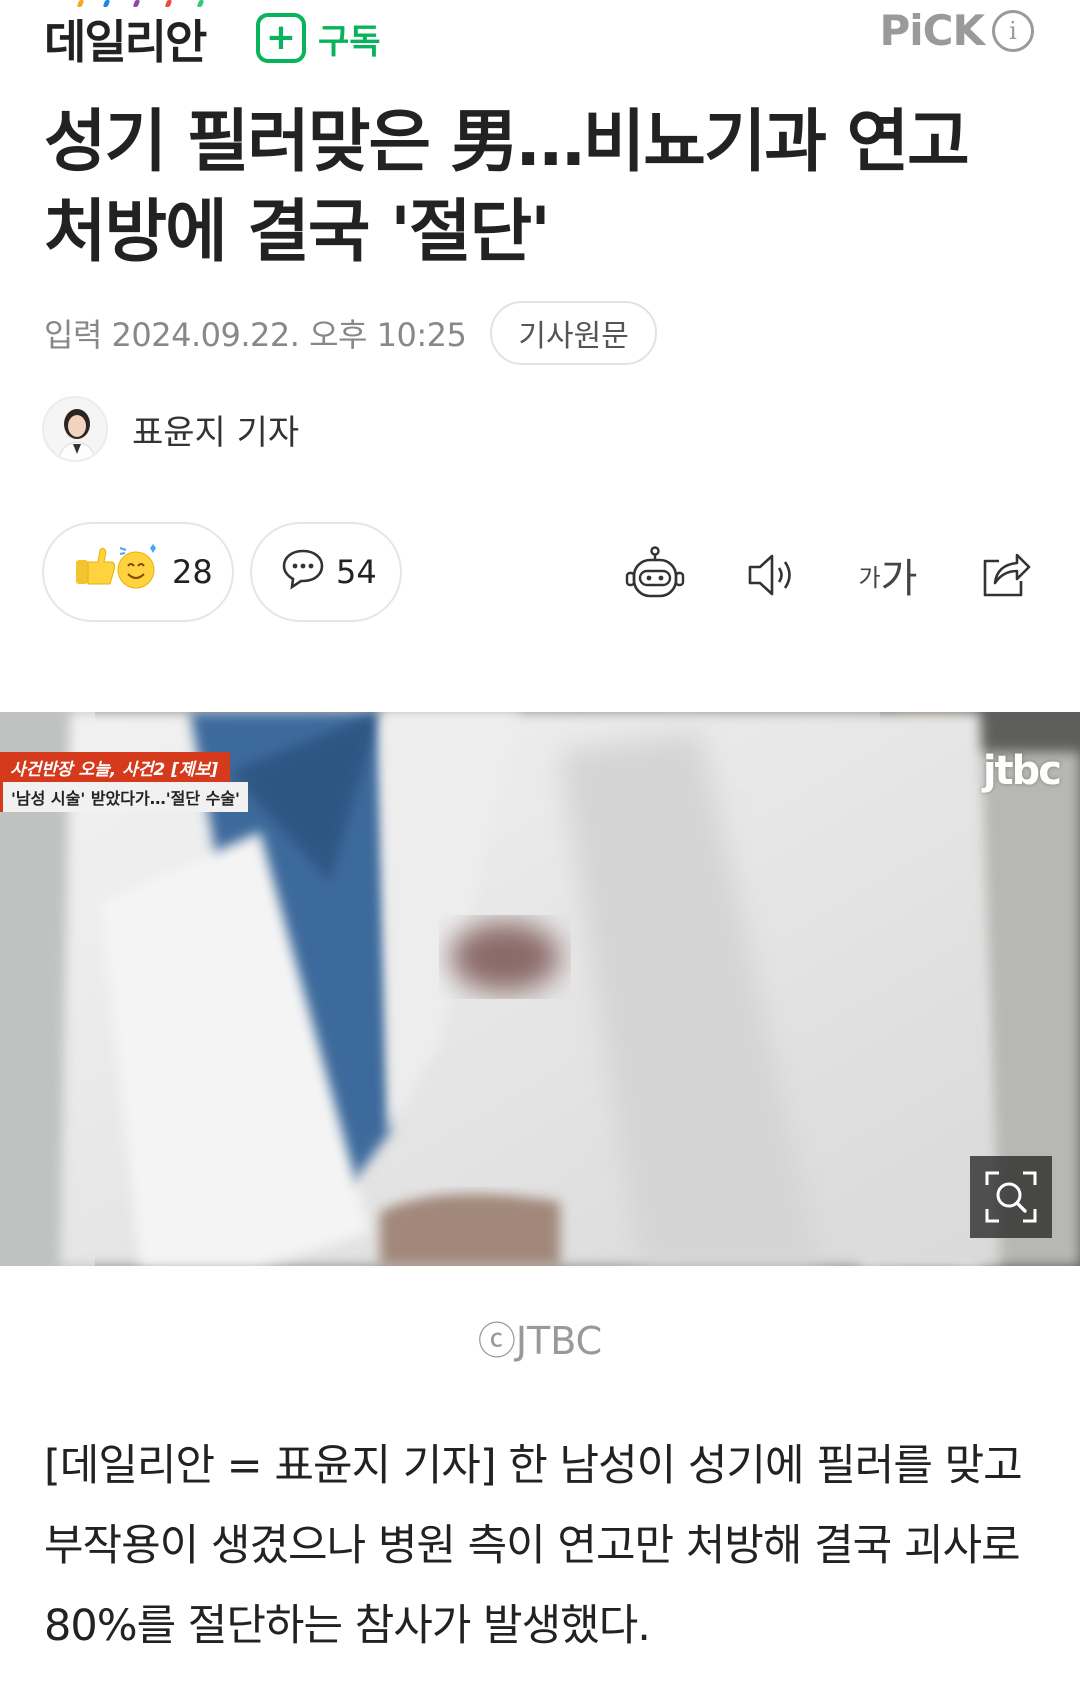 This screenshot has height=1688, width=1080. I want to click on comment-button: 54, so click(326, 572).